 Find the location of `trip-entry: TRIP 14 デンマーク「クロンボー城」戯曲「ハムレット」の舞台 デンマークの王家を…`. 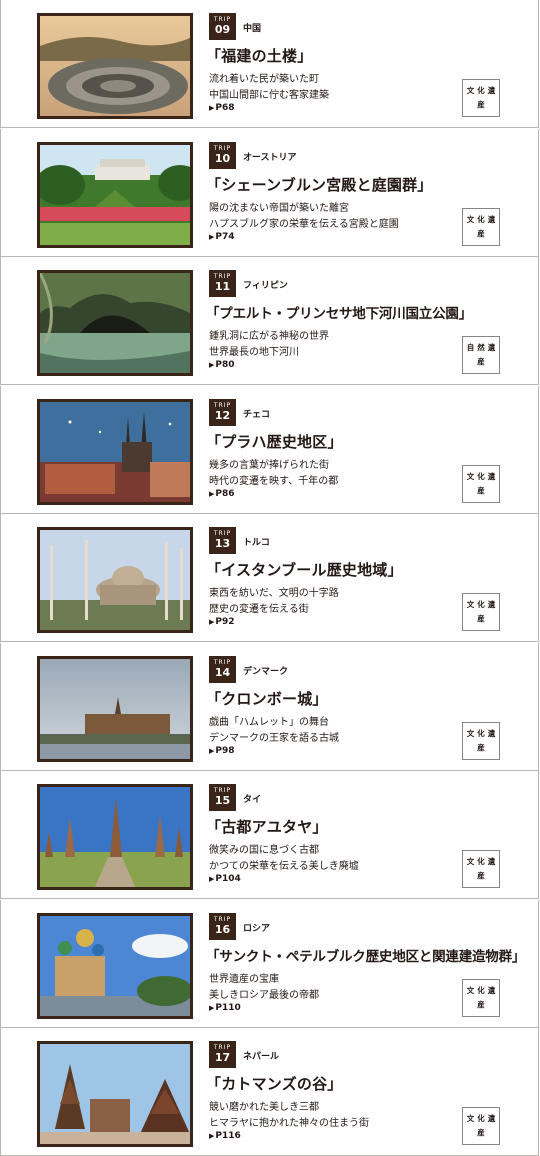

trip-entry: TRIP 14 デンマーク「クロンボー城」戯曲「ハムレット」の舞台 デンマークの王家を… is located at coordinates (269, 706).